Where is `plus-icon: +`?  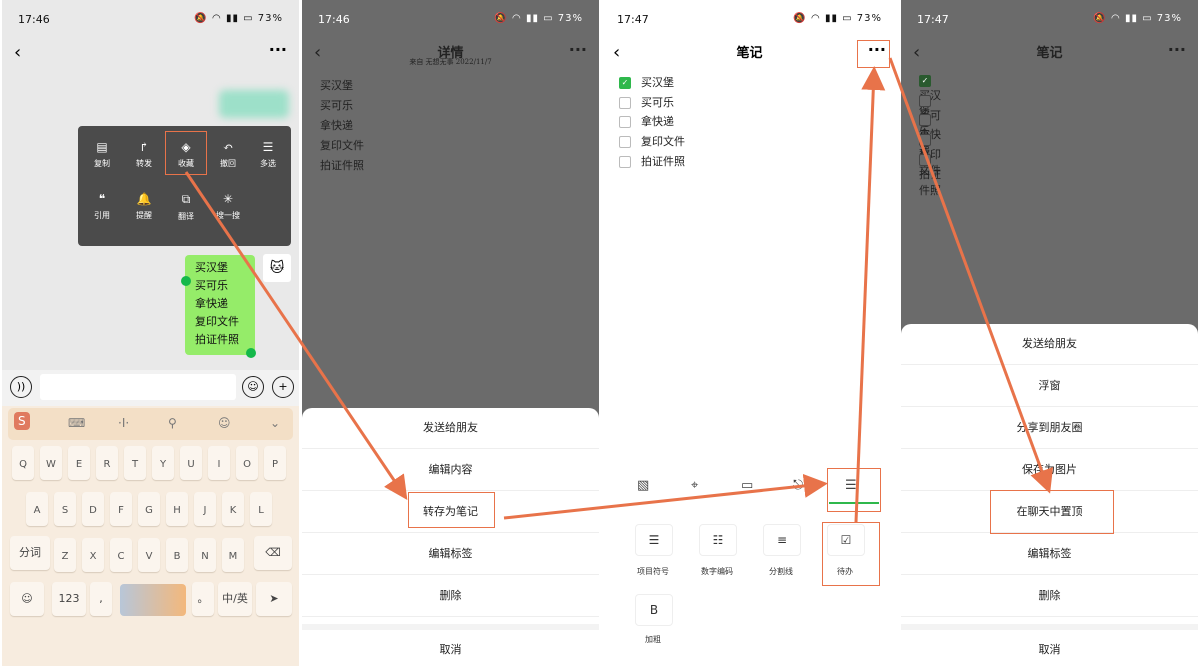 plus-icon: + is located at coordinates (283, 387).